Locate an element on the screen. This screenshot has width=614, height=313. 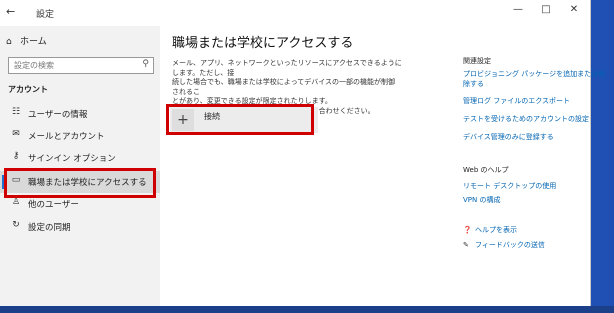
taskbar is located at coordinates (307, 309).